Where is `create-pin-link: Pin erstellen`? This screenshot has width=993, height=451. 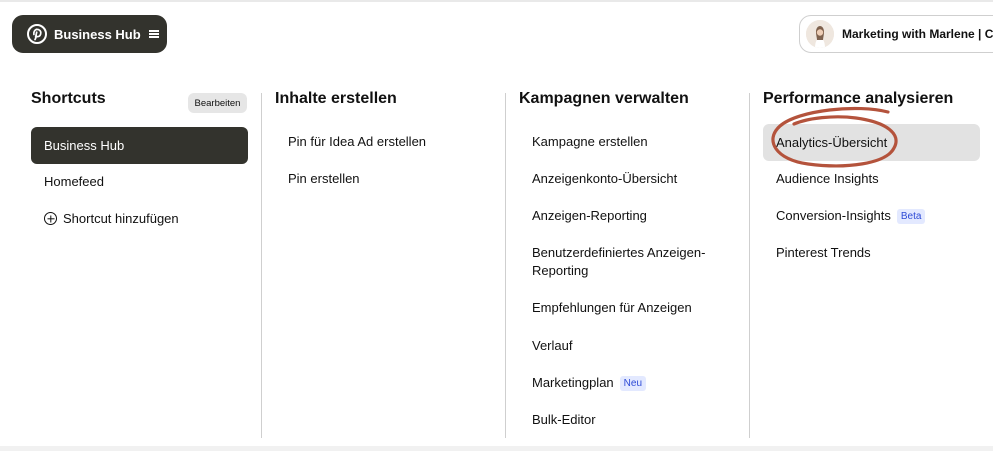 create-pin-link: Pin erstellen is located at coordinates (317, 179).